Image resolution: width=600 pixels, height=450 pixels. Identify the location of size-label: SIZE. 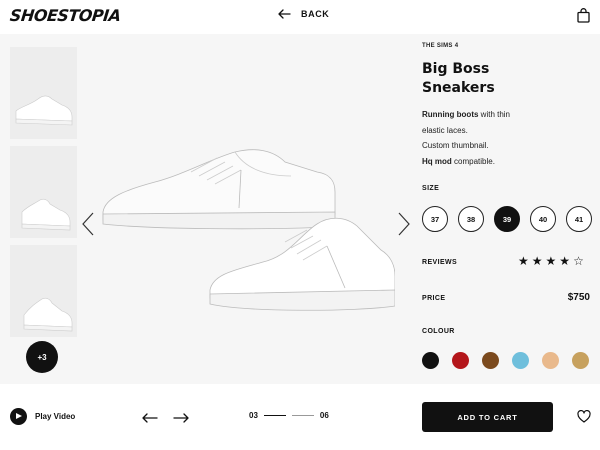
(431, 188).